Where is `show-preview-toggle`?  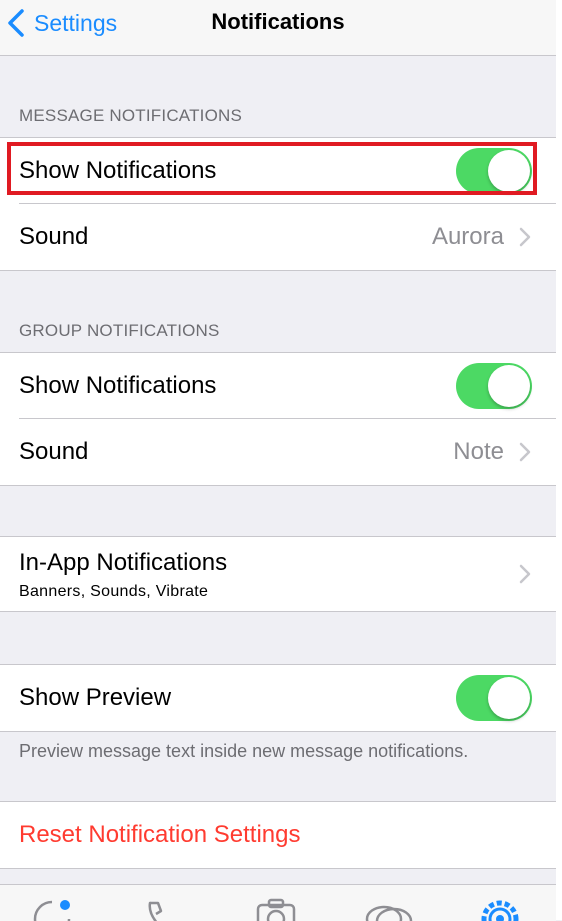
show-preview-toggle is located at coordinates (494, 698).